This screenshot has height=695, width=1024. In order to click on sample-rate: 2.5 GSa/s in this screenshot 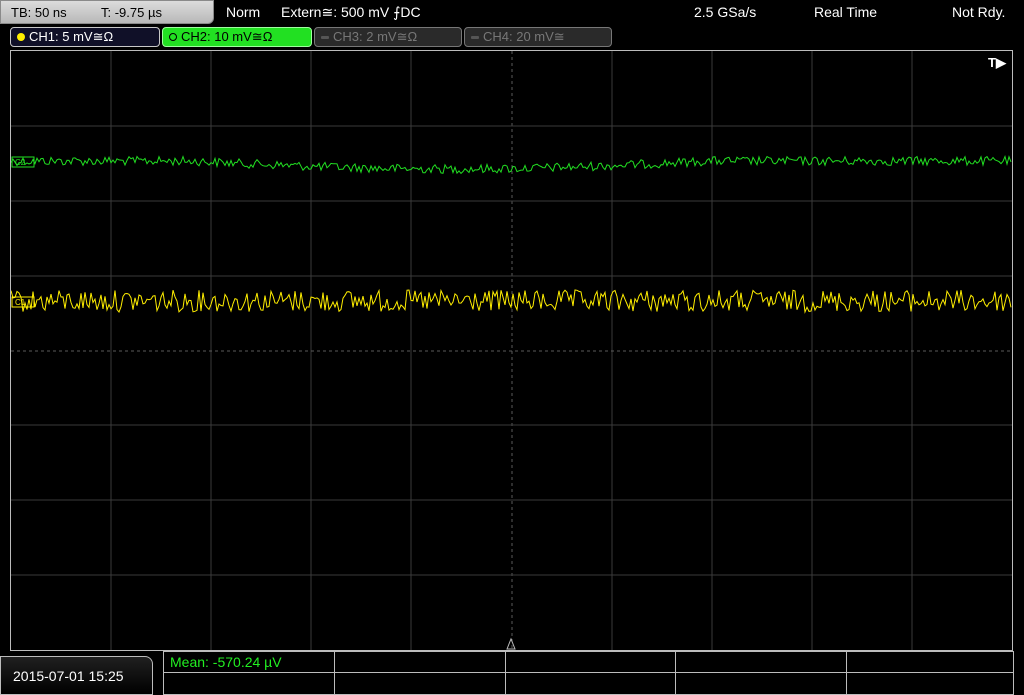, I will do `click(725, 12)`.